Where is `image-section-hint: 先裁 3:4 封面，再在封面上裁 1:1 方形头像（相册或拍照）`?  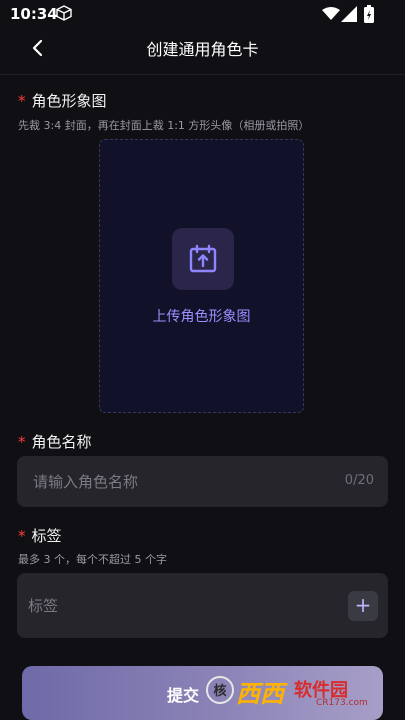
image-section-hint: 先裁 3:4 封面，再在封面上裁 1:1 方形头像（相册或拍照） is located at coordinates (164, 125).